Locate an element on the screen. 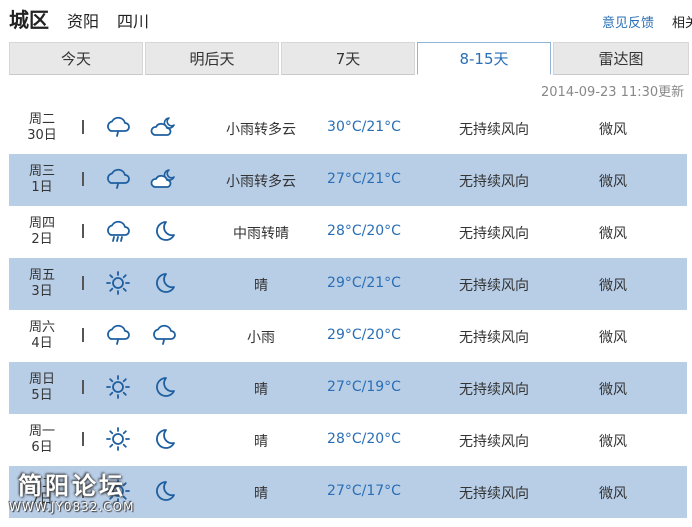  tab-7-days: 7天 is located at coordinates (348, 58).